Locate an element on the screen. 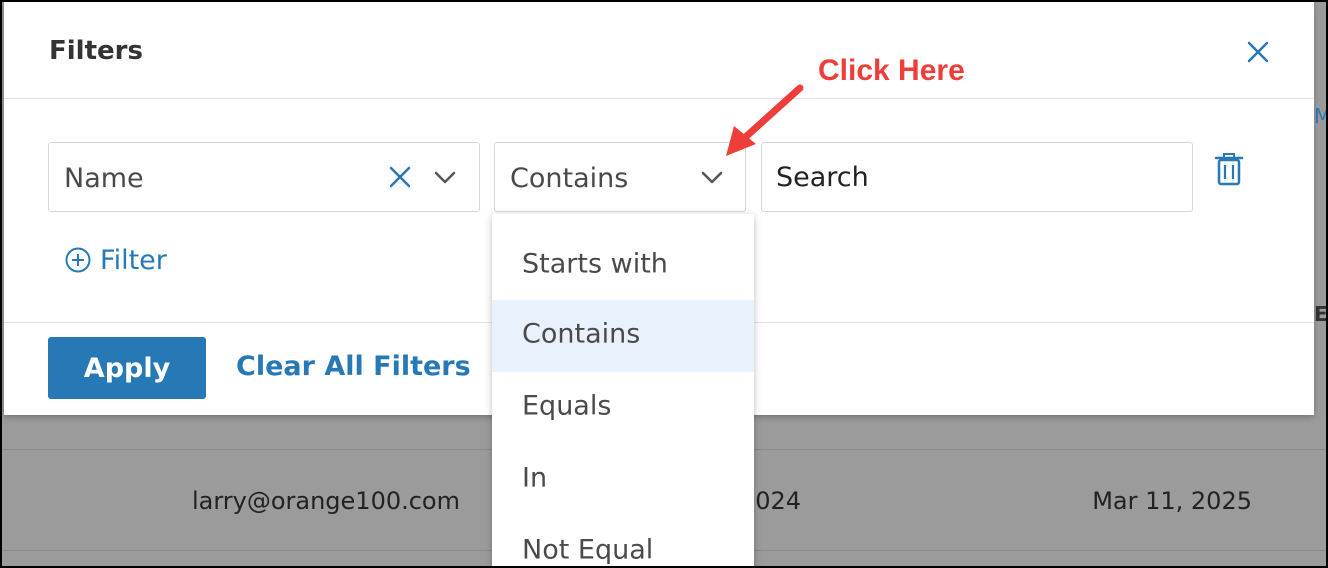 This screenshot has height=568, width=1328. chevron-down-icon is located at coordinates (445, 177).